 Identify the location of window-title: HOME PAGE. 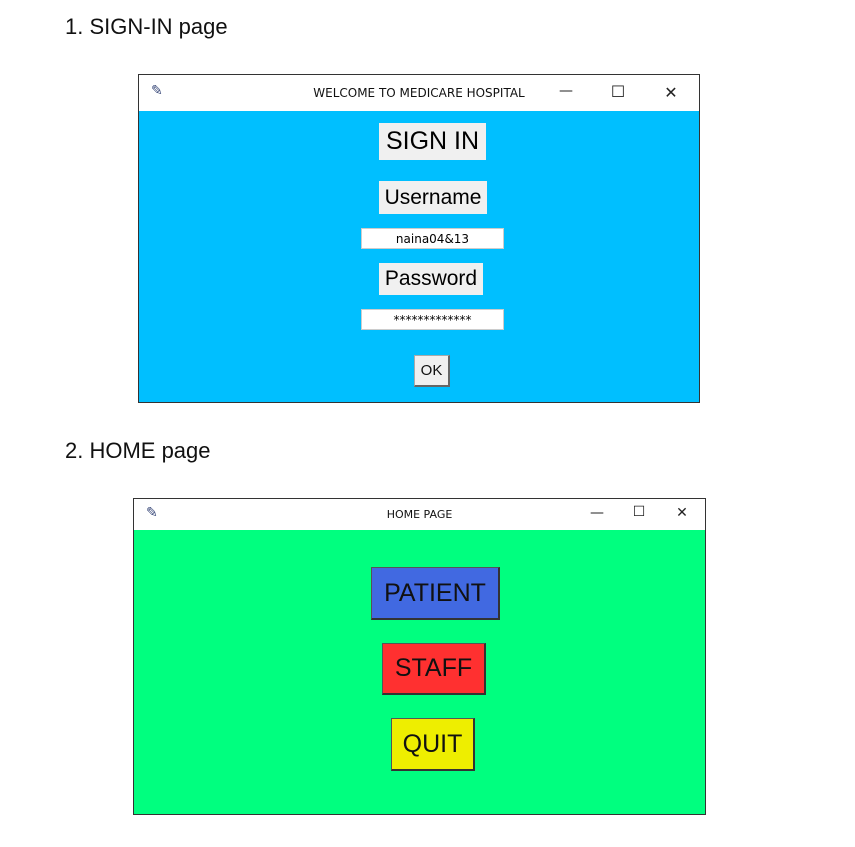
(419, 514).